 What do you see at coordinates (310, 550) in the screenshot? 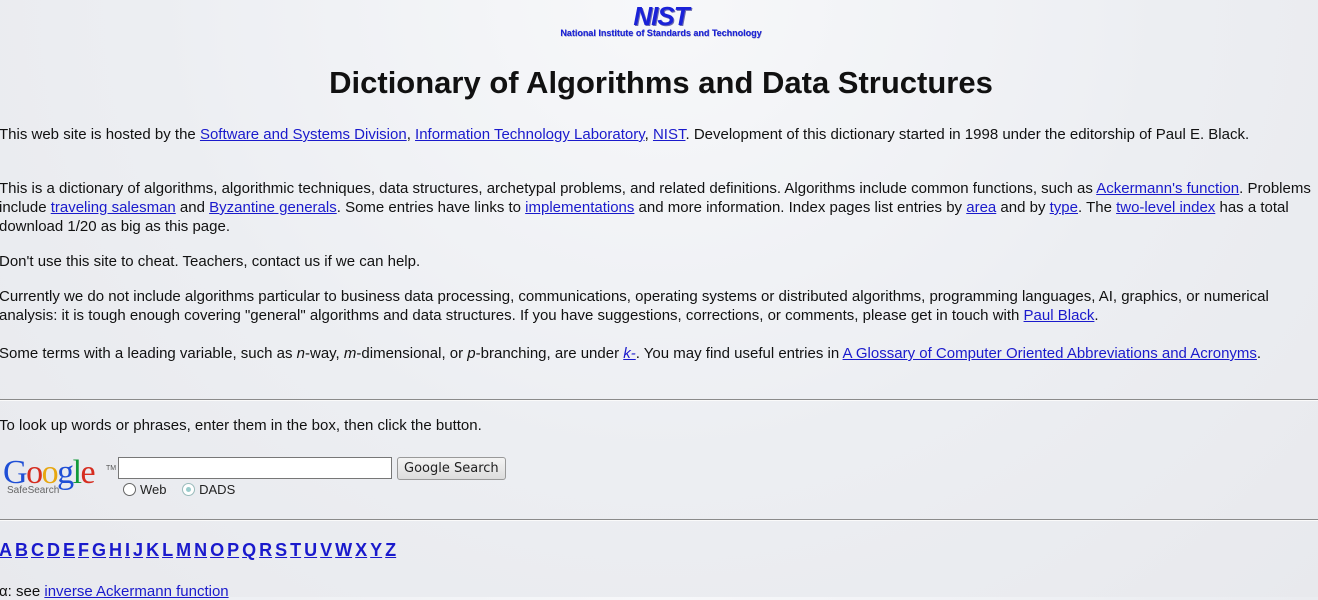
I see `letter-link-u: U` at bounding box center [310, 550].